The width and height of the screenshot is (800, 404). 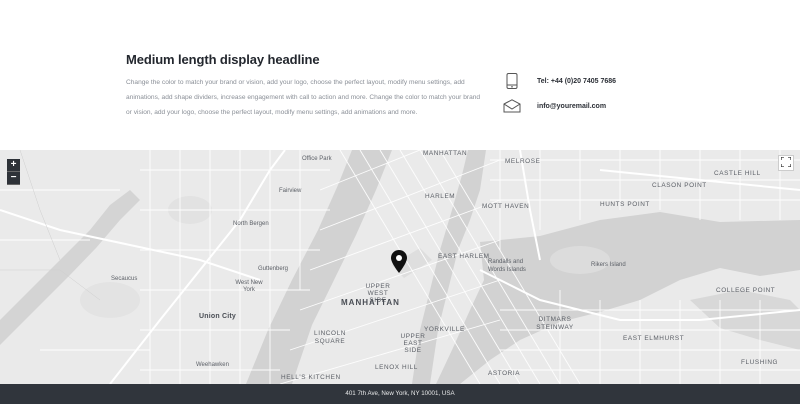 I want to click on map-label: HUNTS POINT, so click(x=625, y=204).